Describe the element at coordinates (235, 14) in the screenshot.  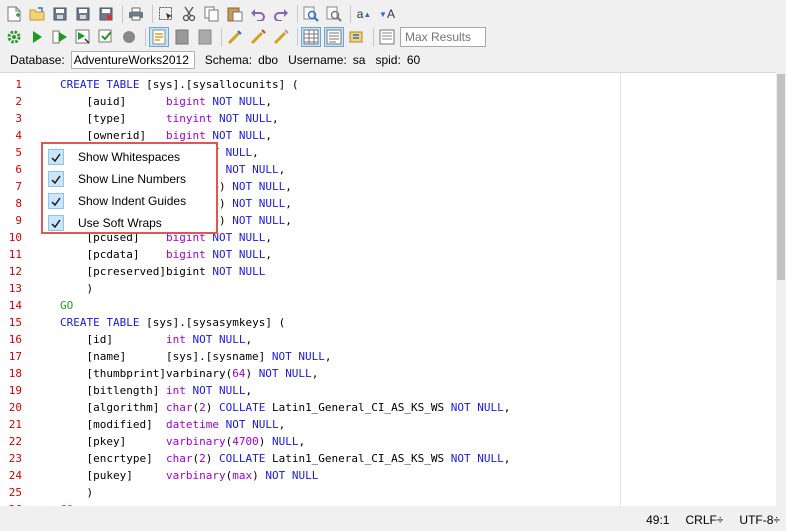
I see `paste-icon` at that location.